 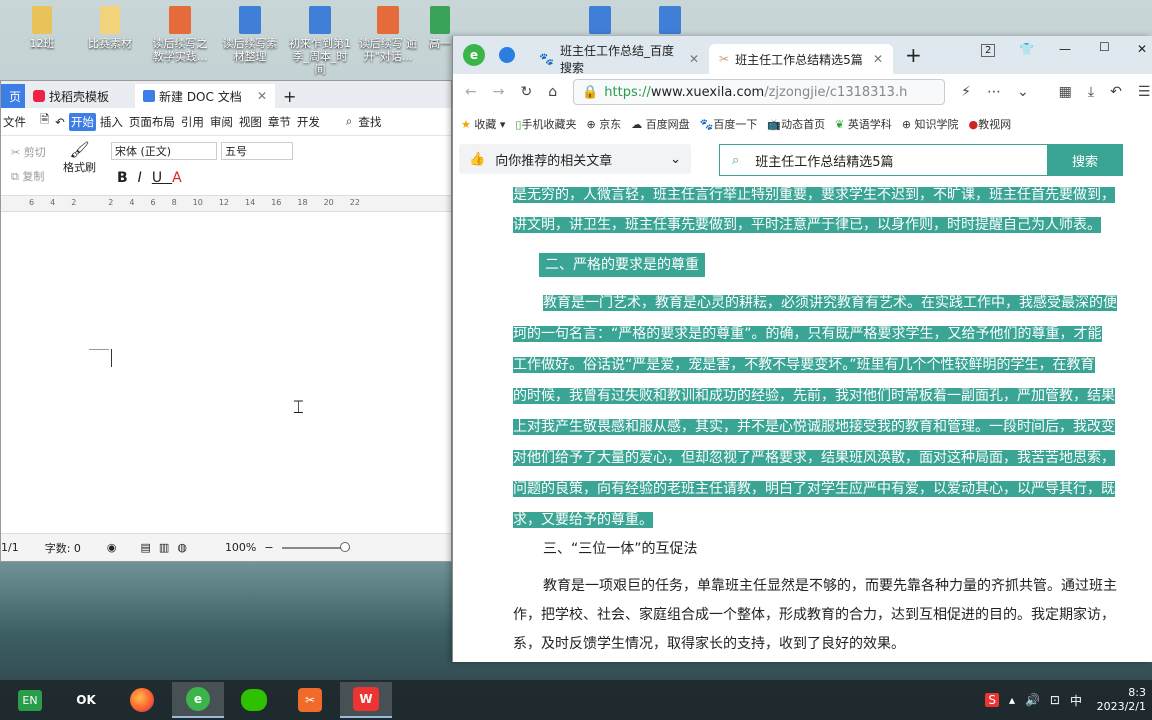 I want to click on lightning-icon: ⚡, so click(x=966, y=92).